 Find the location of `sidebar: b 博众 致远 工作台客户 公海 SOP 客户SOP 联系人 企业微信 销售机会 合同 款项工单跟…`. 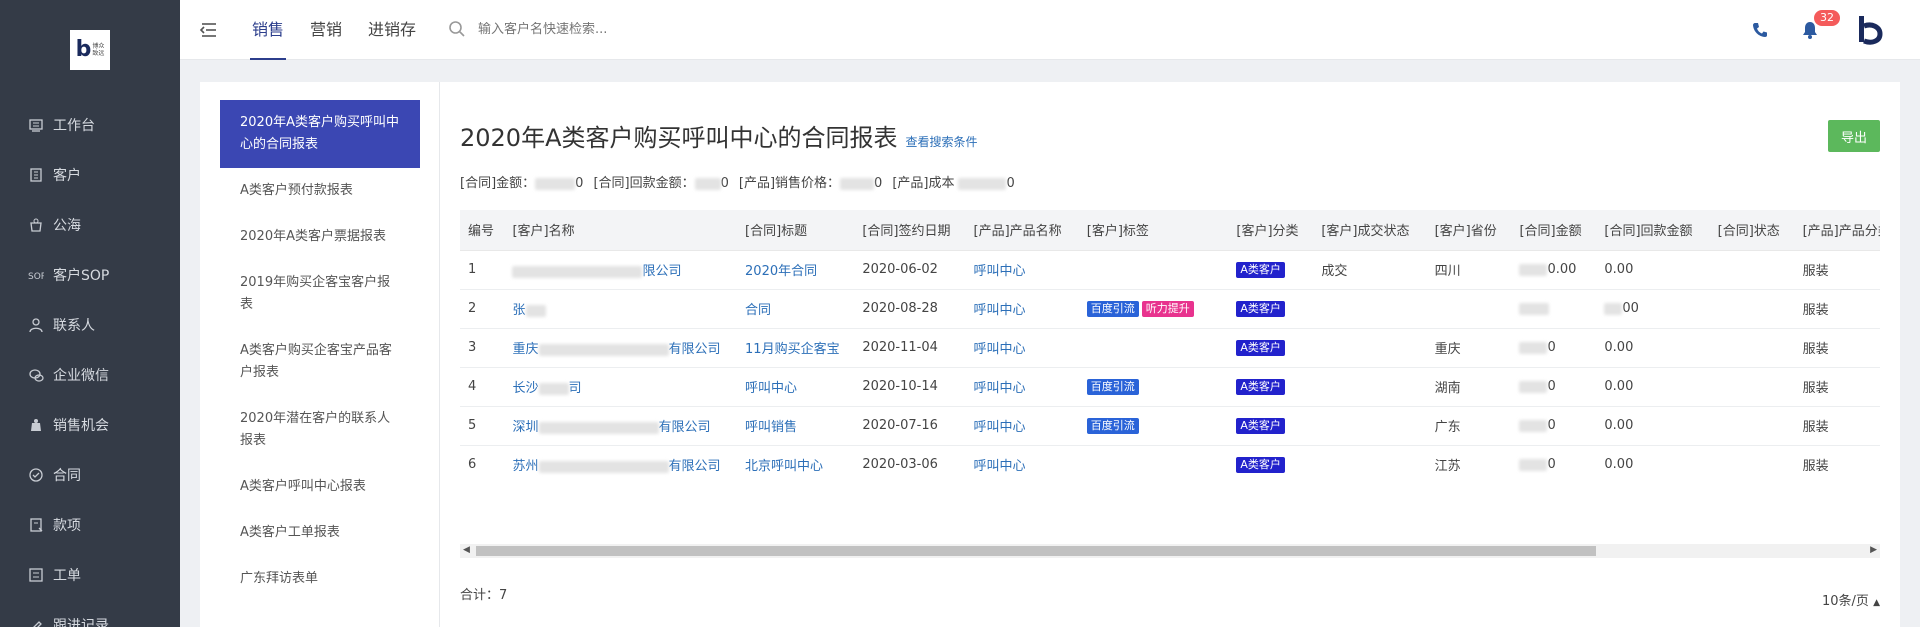

sidebar: b 博众 致远 工作台客户 公海 SOP 客户SOP 联系人 企业微信 销售机会 合同 款项工单跟… is located at coordinates (90, 313).